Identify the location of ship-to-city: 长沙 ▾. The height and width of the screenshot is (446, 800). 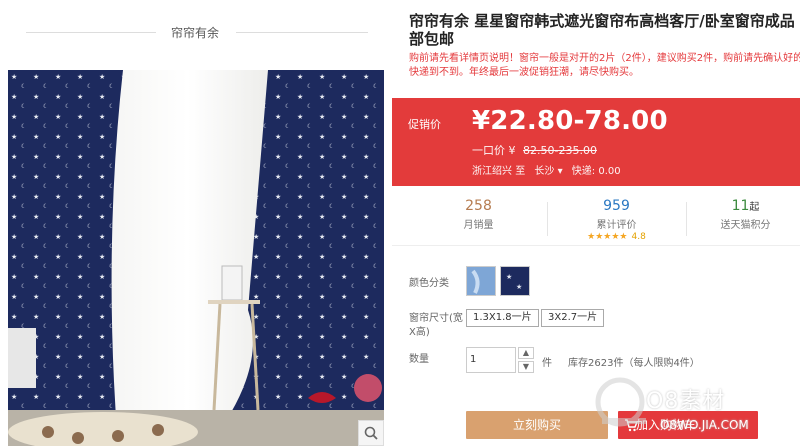
(548, 171).